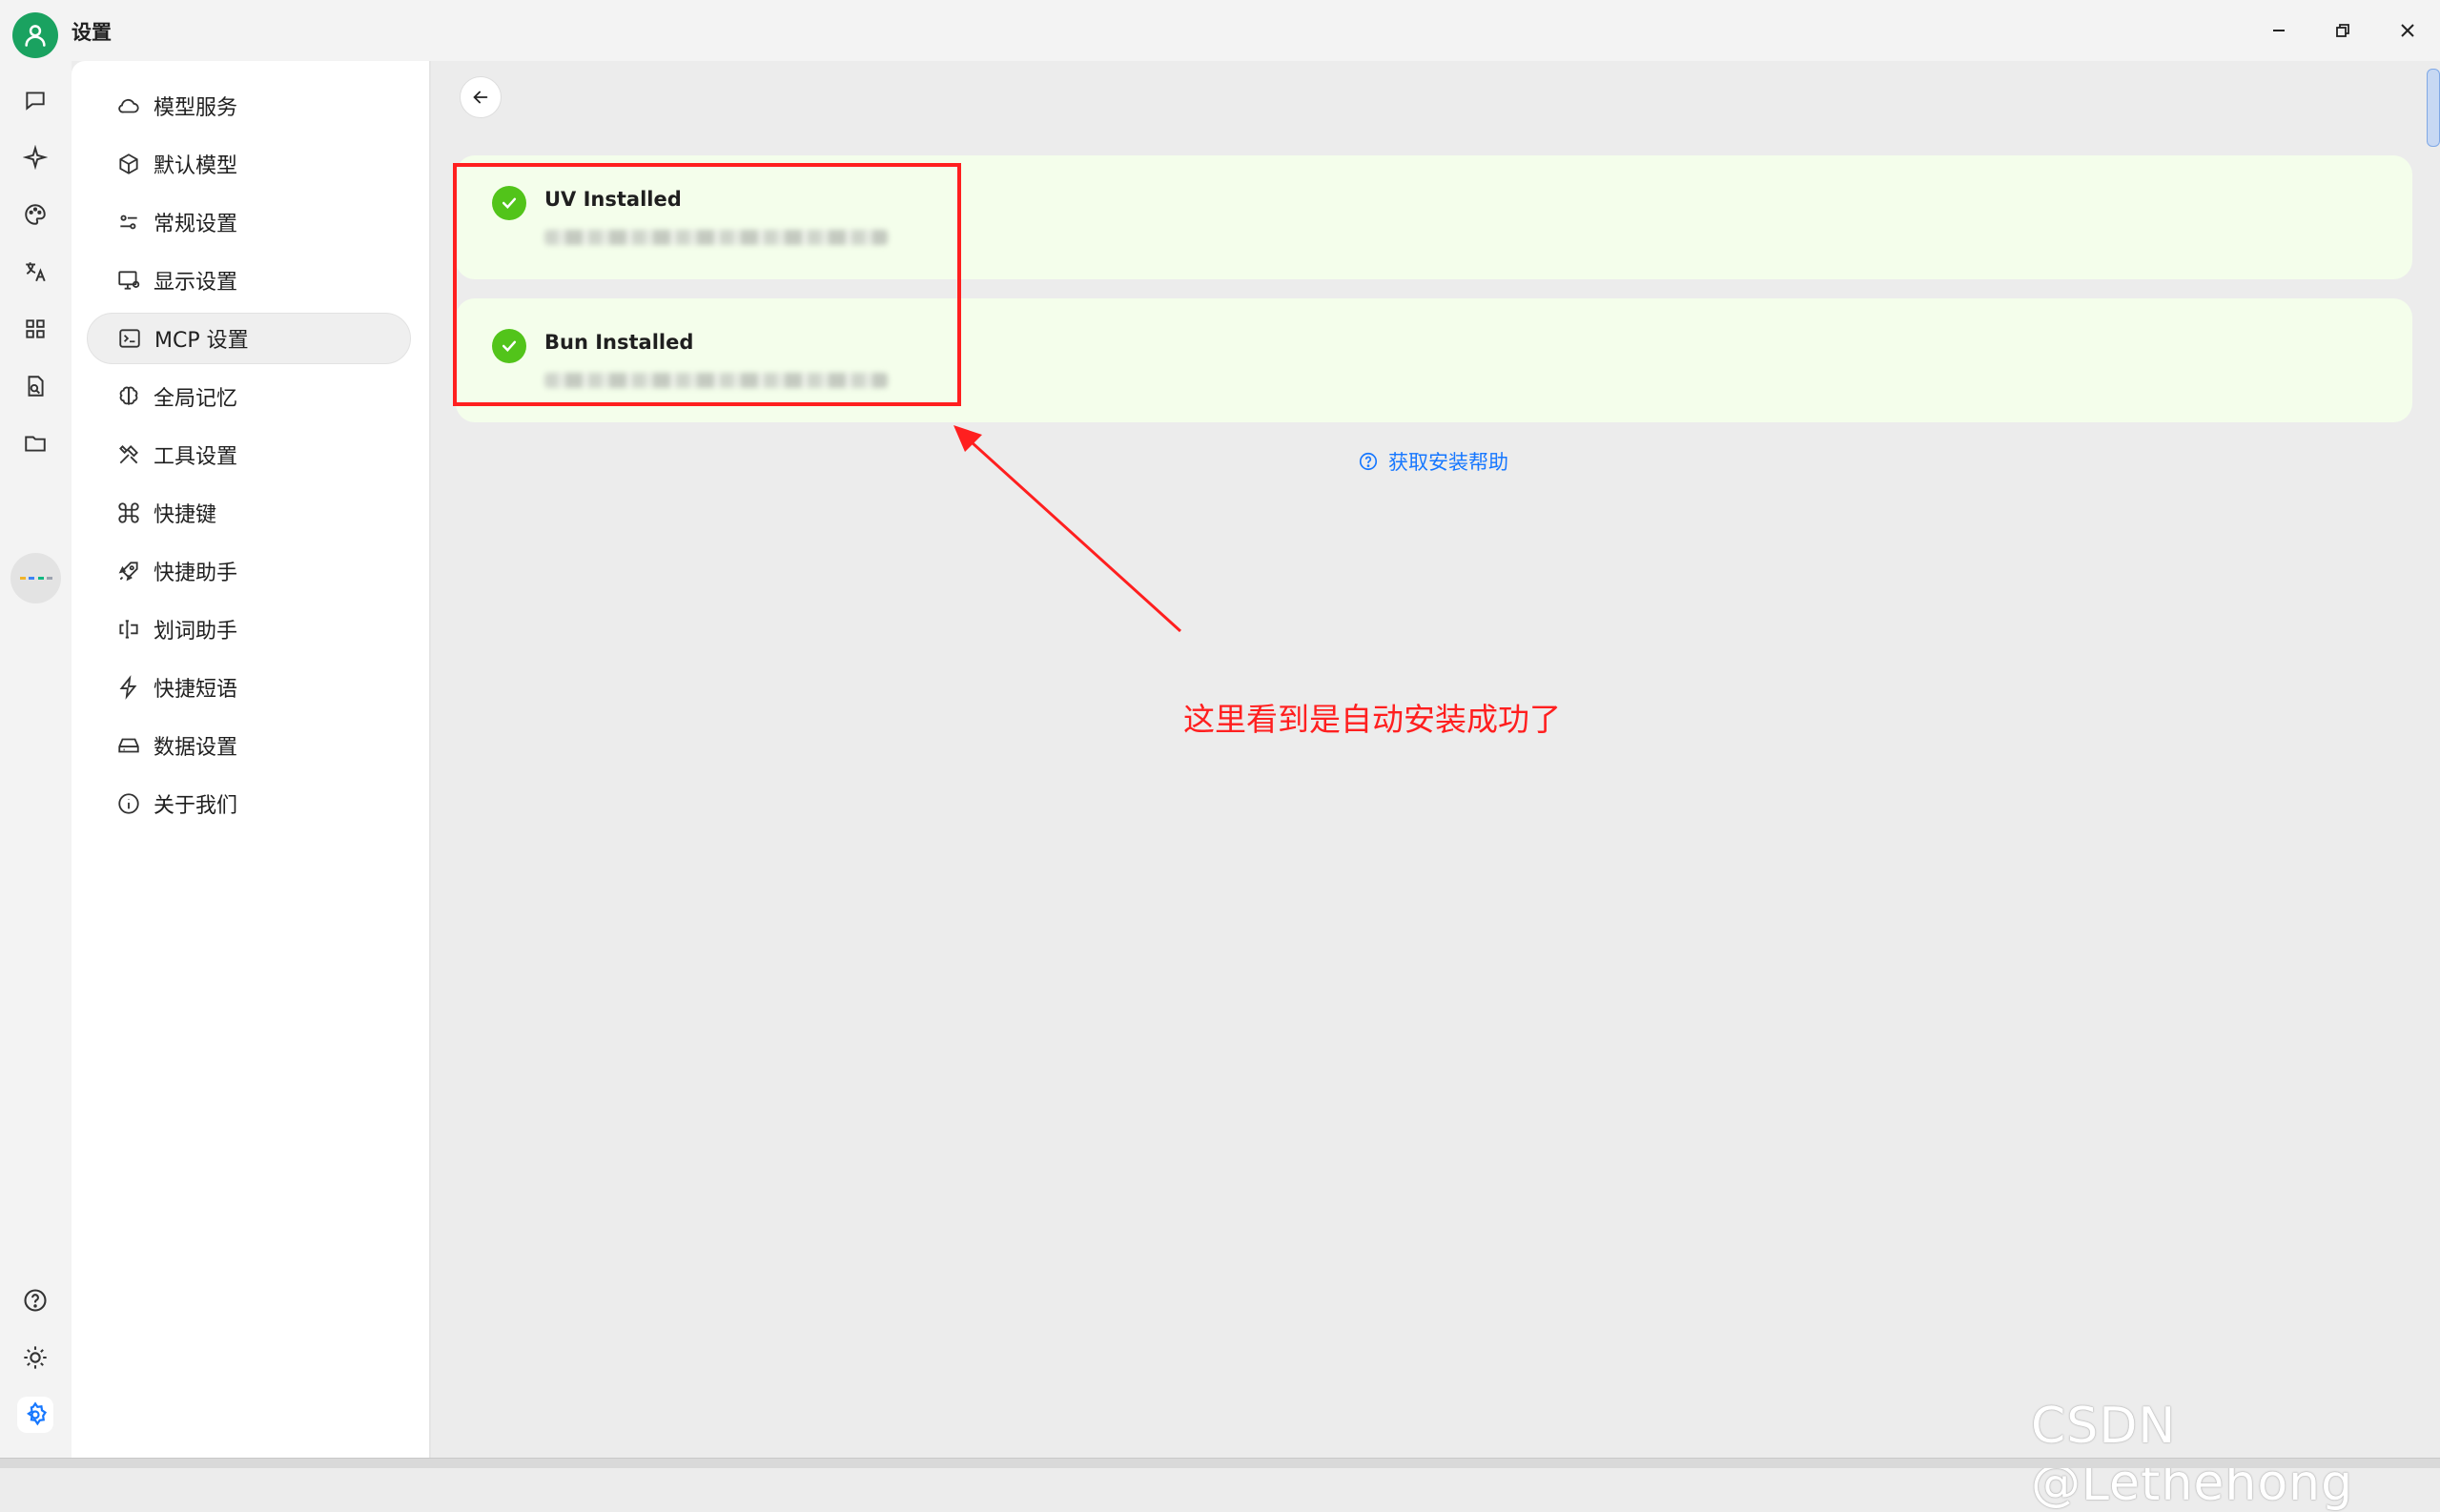  I want to click on help-icon, so click(35, 1300).